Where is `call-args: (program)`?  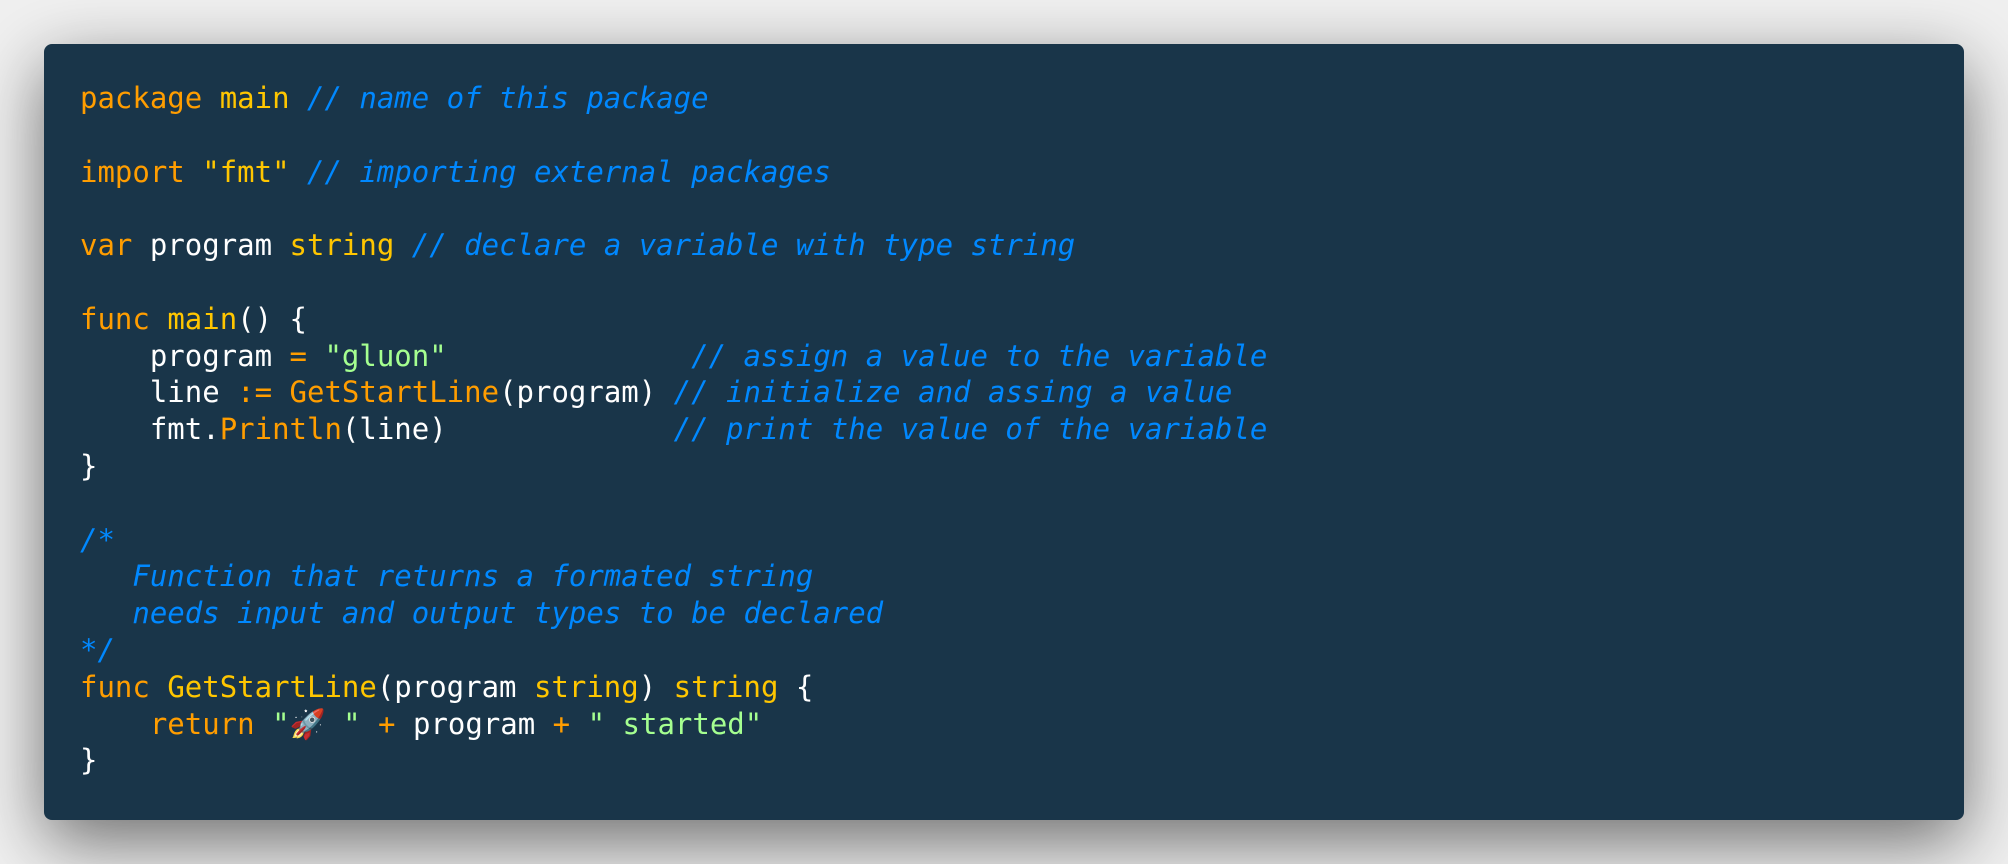
call-args: (program) is located at coordinates (578, 392).